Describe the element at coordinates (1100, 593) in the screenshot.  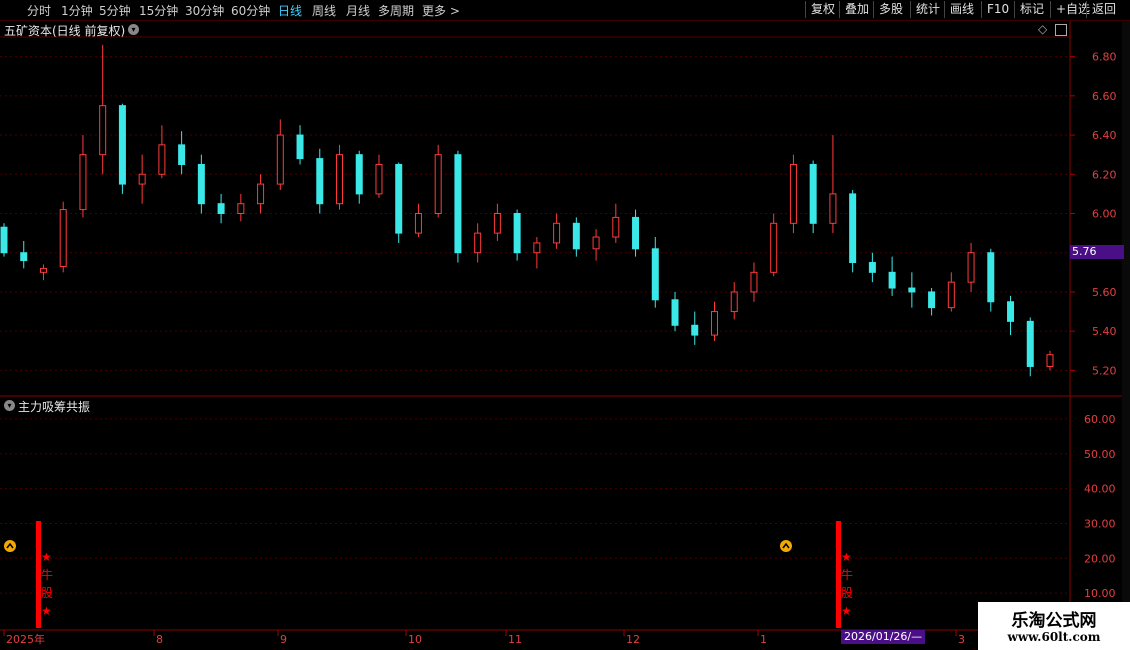
I see `indicator-tick-label: 10.00` at that location.